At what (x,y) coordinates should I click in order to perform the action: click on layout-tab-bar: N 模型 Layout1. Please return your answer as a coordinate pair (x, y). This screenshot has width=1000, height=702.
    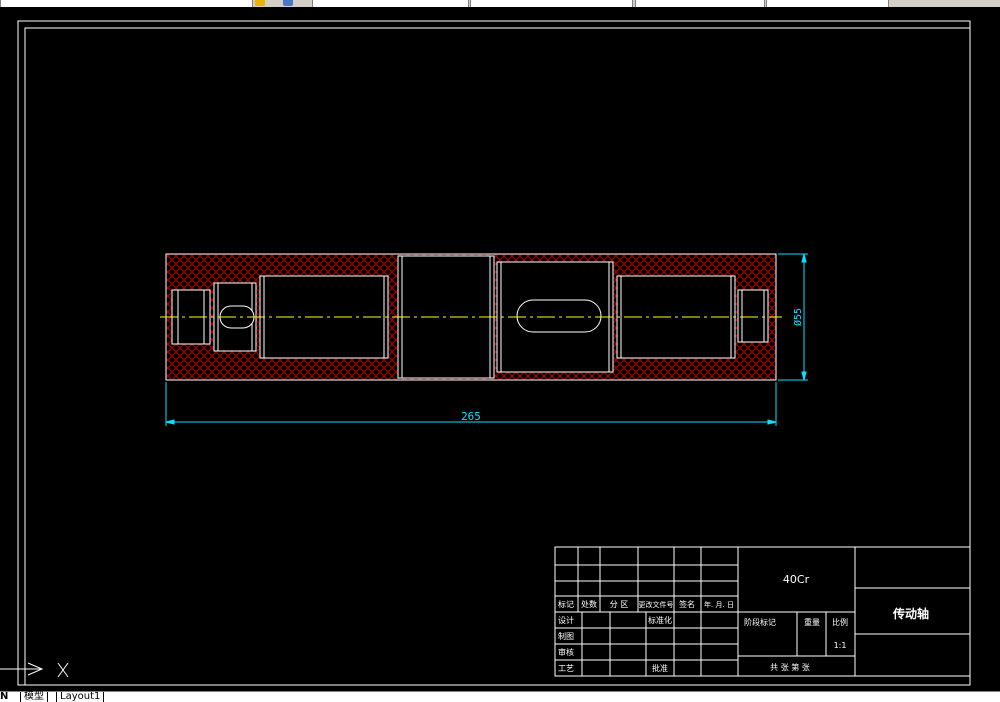
    Looking at the image, I should click on (500, 696).